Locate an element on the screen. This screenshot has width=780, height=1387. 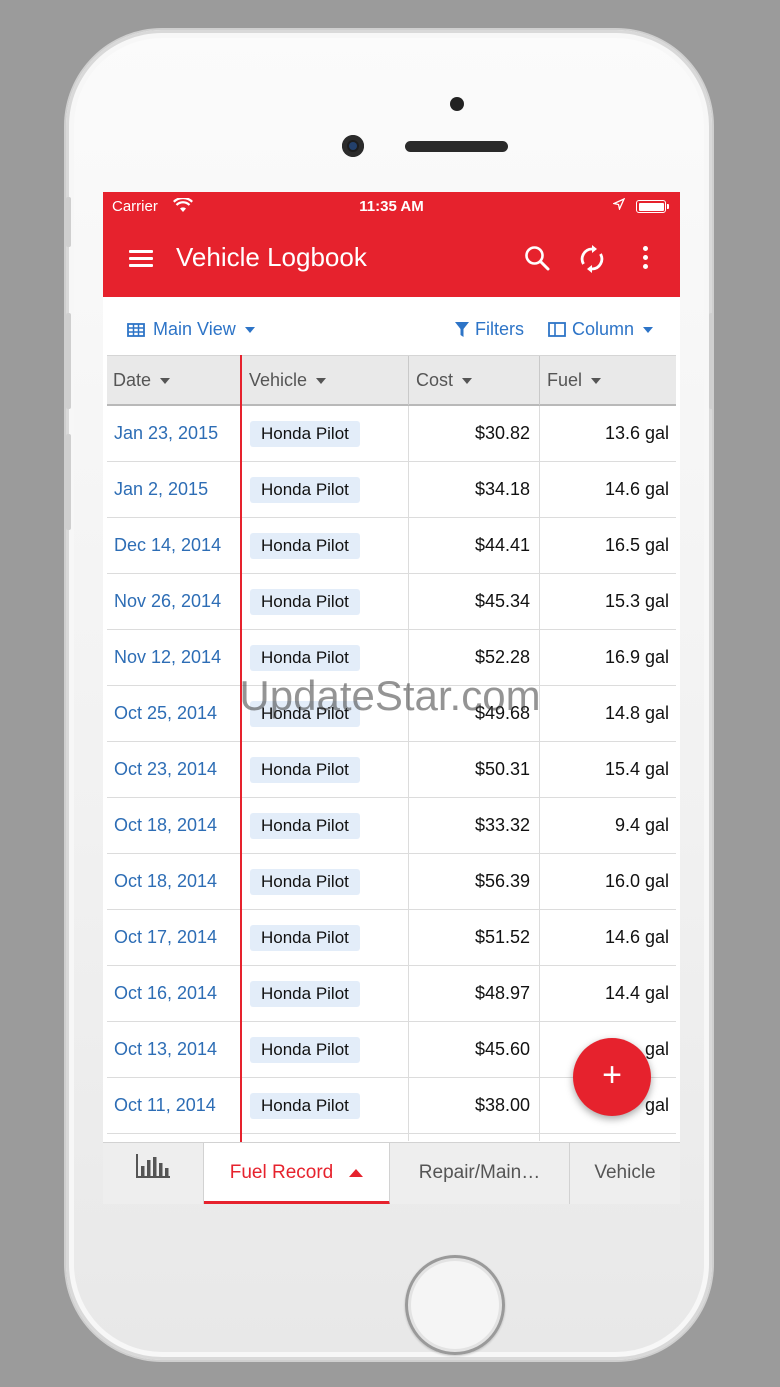
tab-vehicle: Vehicle is located at coordinates (625, 1173).